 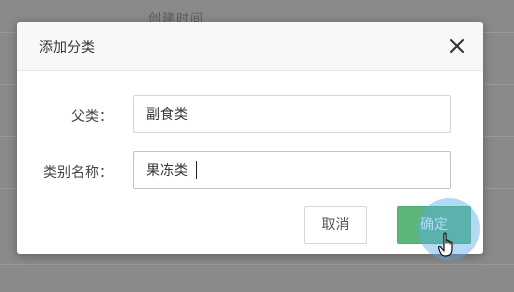 I want to click on parent-category-input, so click(x=292, y=114).